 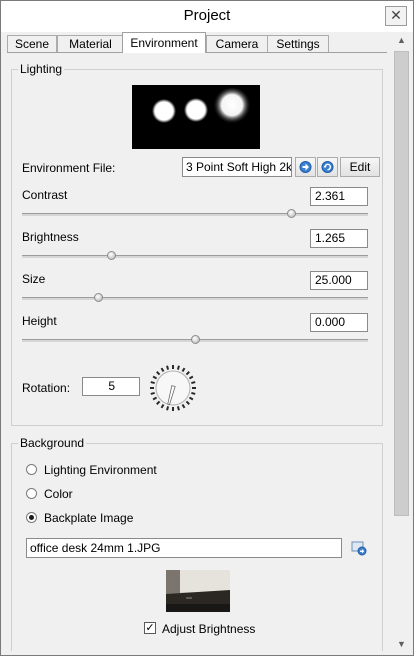 I want to click on adjust-brightness-option: ✓ Adjust Brightness, so click(x=214, y=629).